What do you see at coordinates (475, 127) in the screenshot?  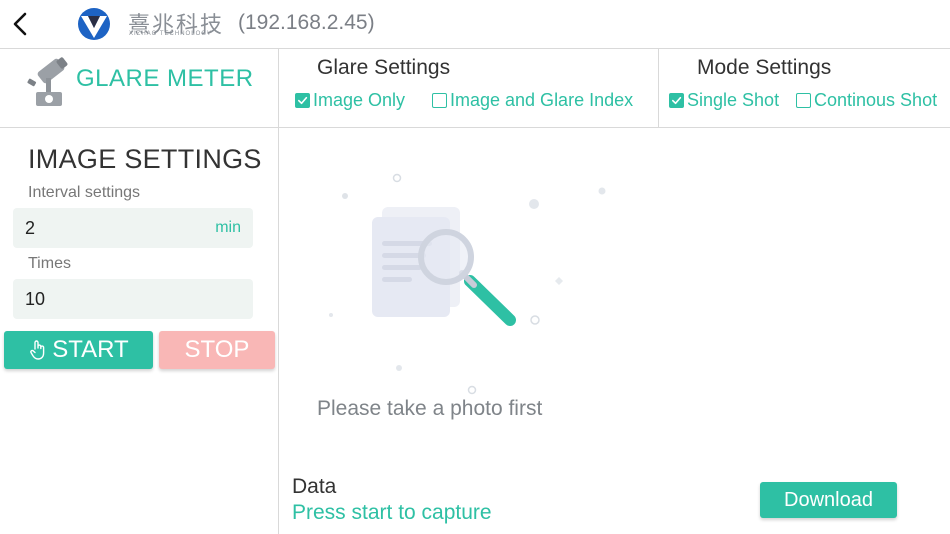 I see `settings-row-divider` at bounding box center [475, 127].